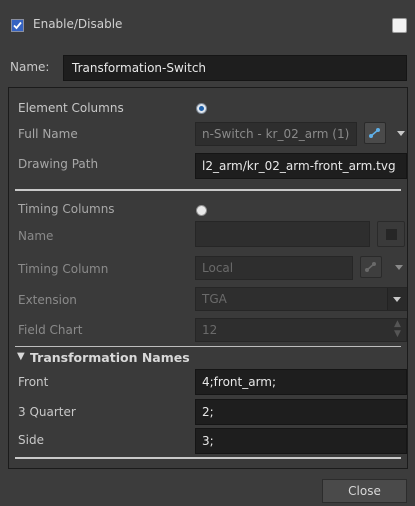  I want to click on drawing-path-label: Drawing Path, so click(58, 164).